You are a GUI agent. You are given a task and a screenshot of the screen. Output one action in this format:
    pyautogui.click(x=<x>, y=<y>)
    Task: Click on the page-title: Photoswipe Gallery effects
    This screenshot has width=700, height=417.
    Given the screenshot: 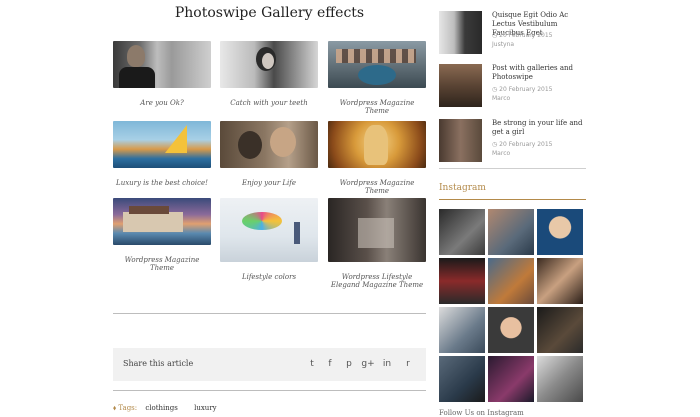 What is the action you would take?
    pyautogui.click(x=269, y=13)
    